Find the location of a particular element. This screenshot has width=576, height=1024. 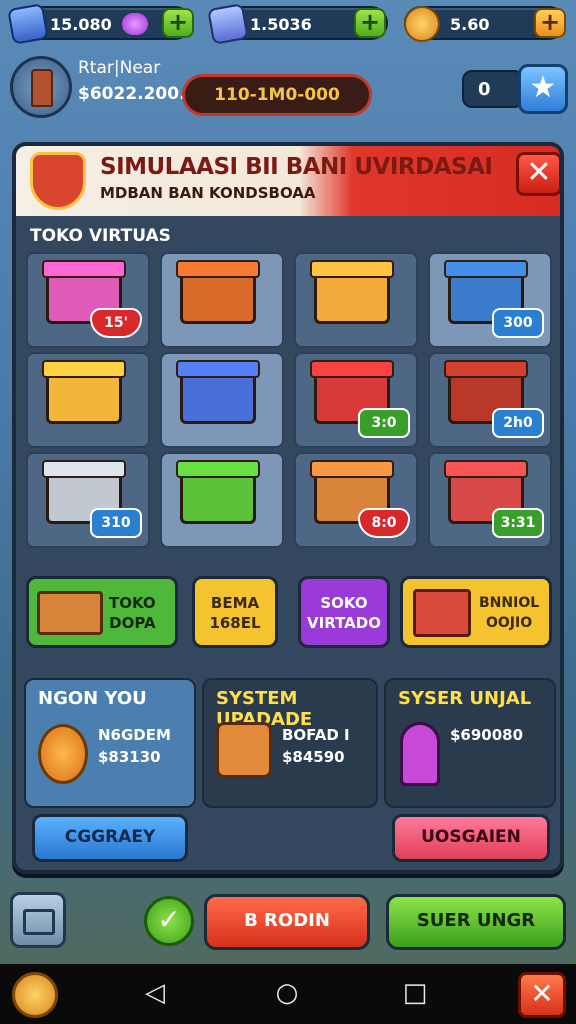

card-system-update: SYSTEM UPADADE BOFAD I $84590 is located at coordinates (290, 743).